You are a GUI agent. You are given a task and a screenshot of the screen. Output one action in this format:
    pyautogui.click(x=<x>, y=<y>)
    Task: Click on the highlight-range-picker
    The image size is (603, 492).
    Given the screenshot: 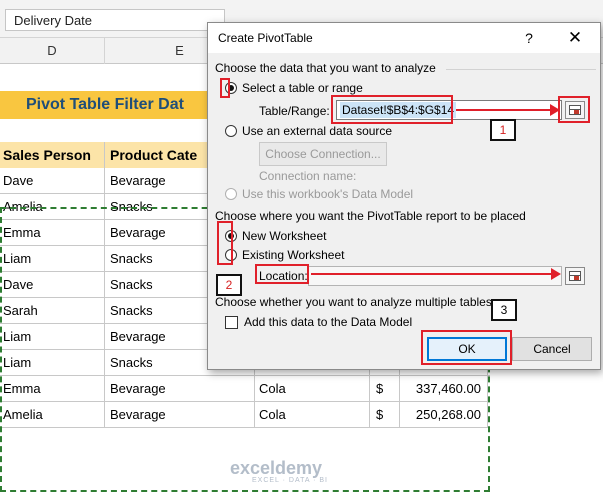 What is the action you would take?
    pyautogui.click(x=574, y=109)
    